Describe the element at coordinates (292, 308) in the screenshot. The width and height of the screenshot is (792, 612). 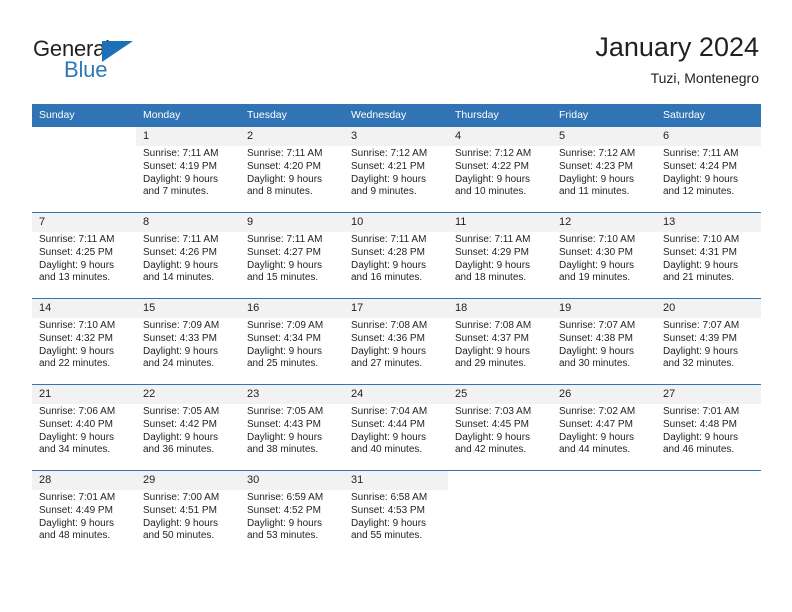
I see `day-number: 16` at that location.